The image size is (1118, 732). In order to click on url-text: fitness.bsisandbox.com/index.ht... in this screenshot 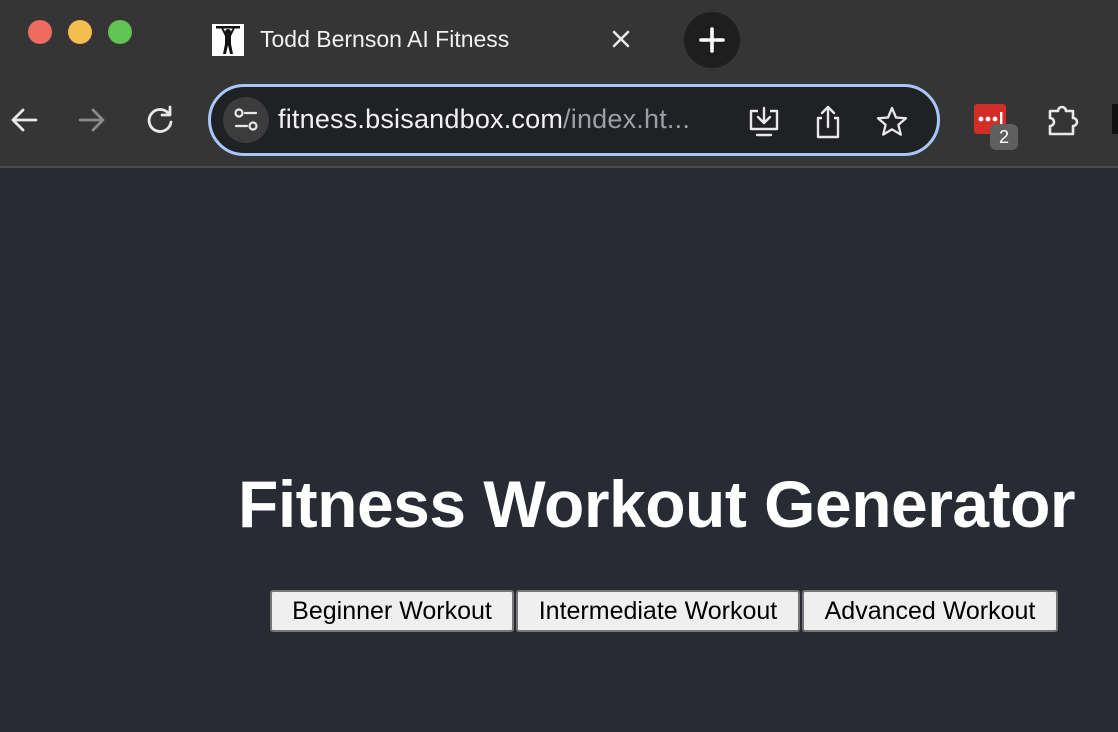, I will do `click(484, 119)`.